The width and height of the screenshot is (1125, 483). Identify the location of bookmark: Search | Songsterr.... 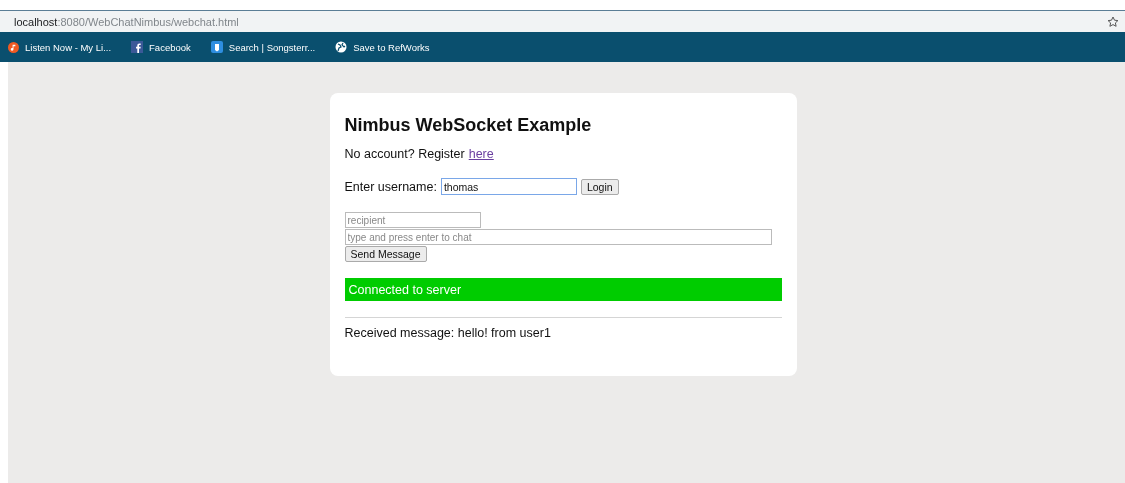
(263, 47).